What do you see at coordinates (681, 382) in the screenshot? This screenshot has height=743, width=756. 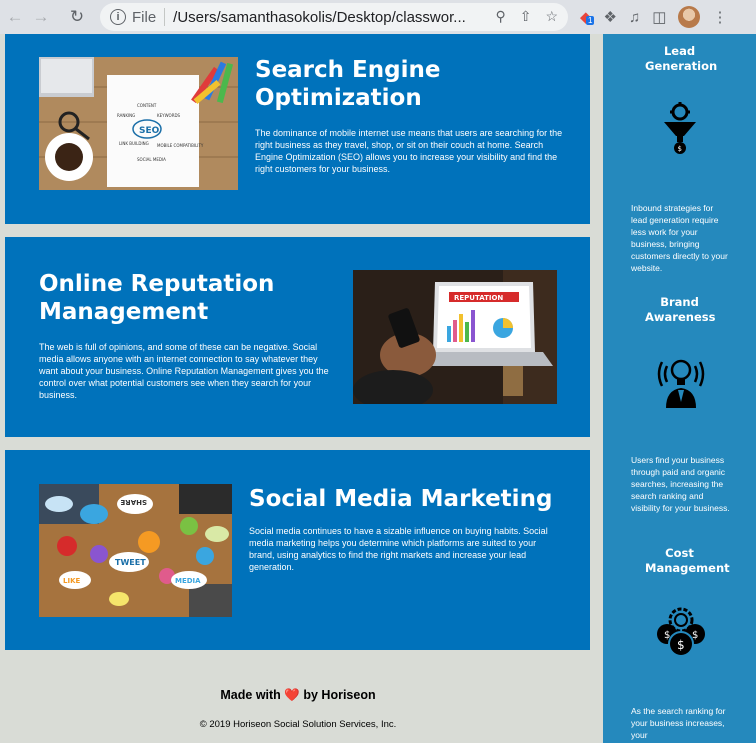 I see `brand-awareness-icon` at bounding box center [681, 382].